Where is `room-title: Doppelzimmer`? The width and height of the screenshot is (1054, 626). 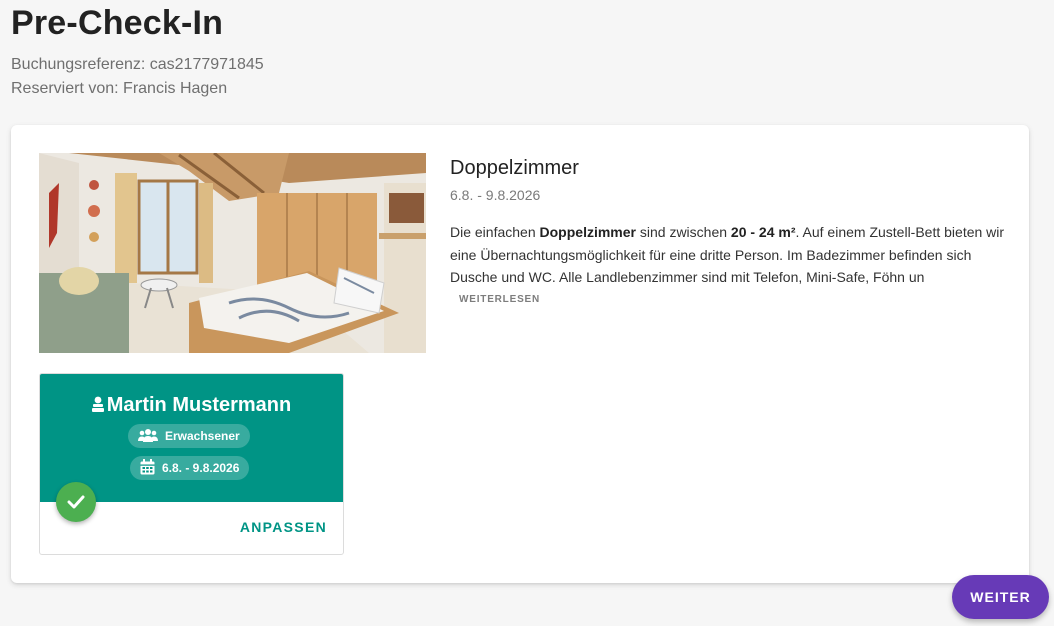 room-title: Doppelzimmer is located at coordinates (514, 168).